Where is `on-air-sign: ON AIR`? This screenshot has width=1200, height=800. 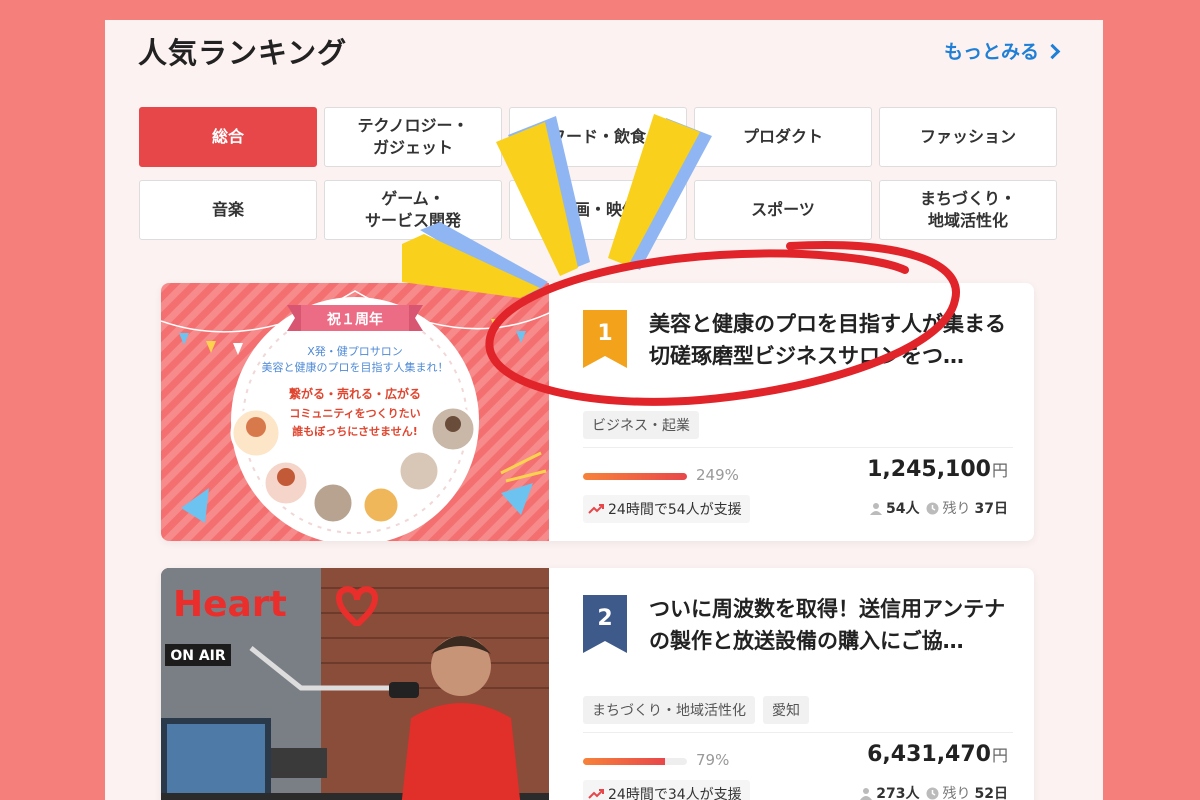 on-air-sign: ON AIR is located at coordinates (198, 656).